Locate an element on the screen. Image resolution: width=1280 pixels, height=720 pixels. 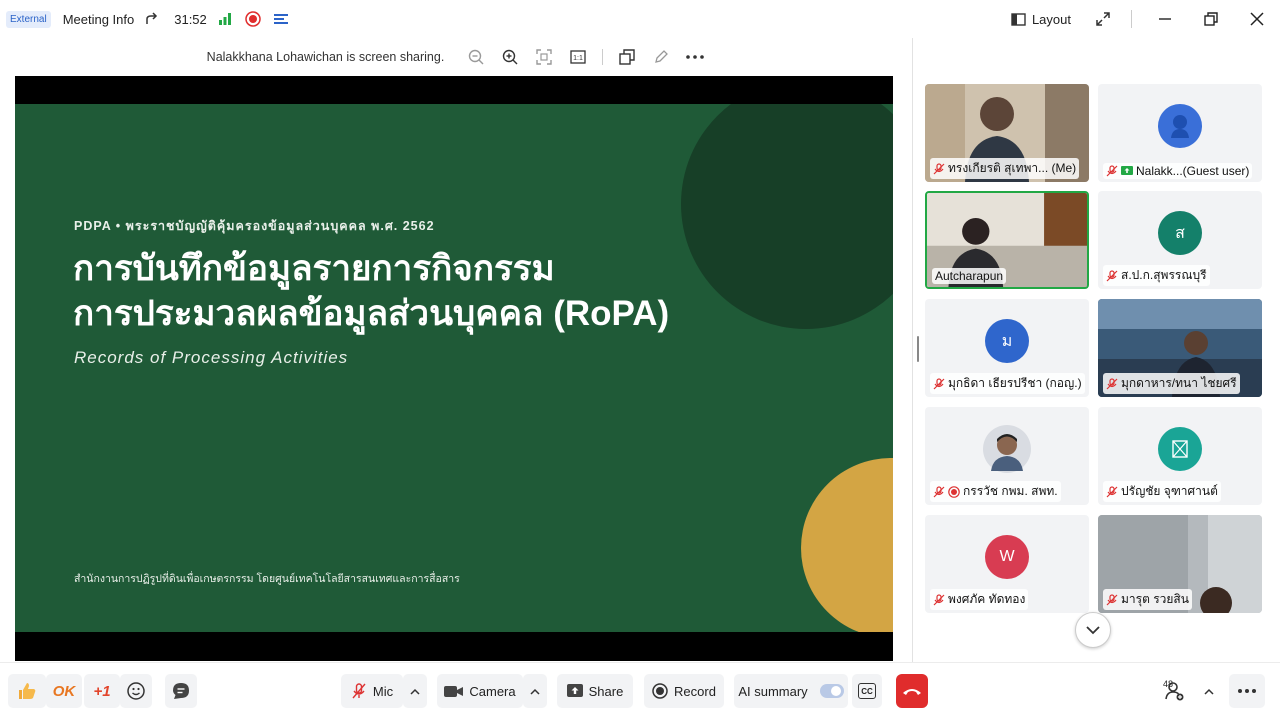
record-button: Record is located at coordinates (684, 691).